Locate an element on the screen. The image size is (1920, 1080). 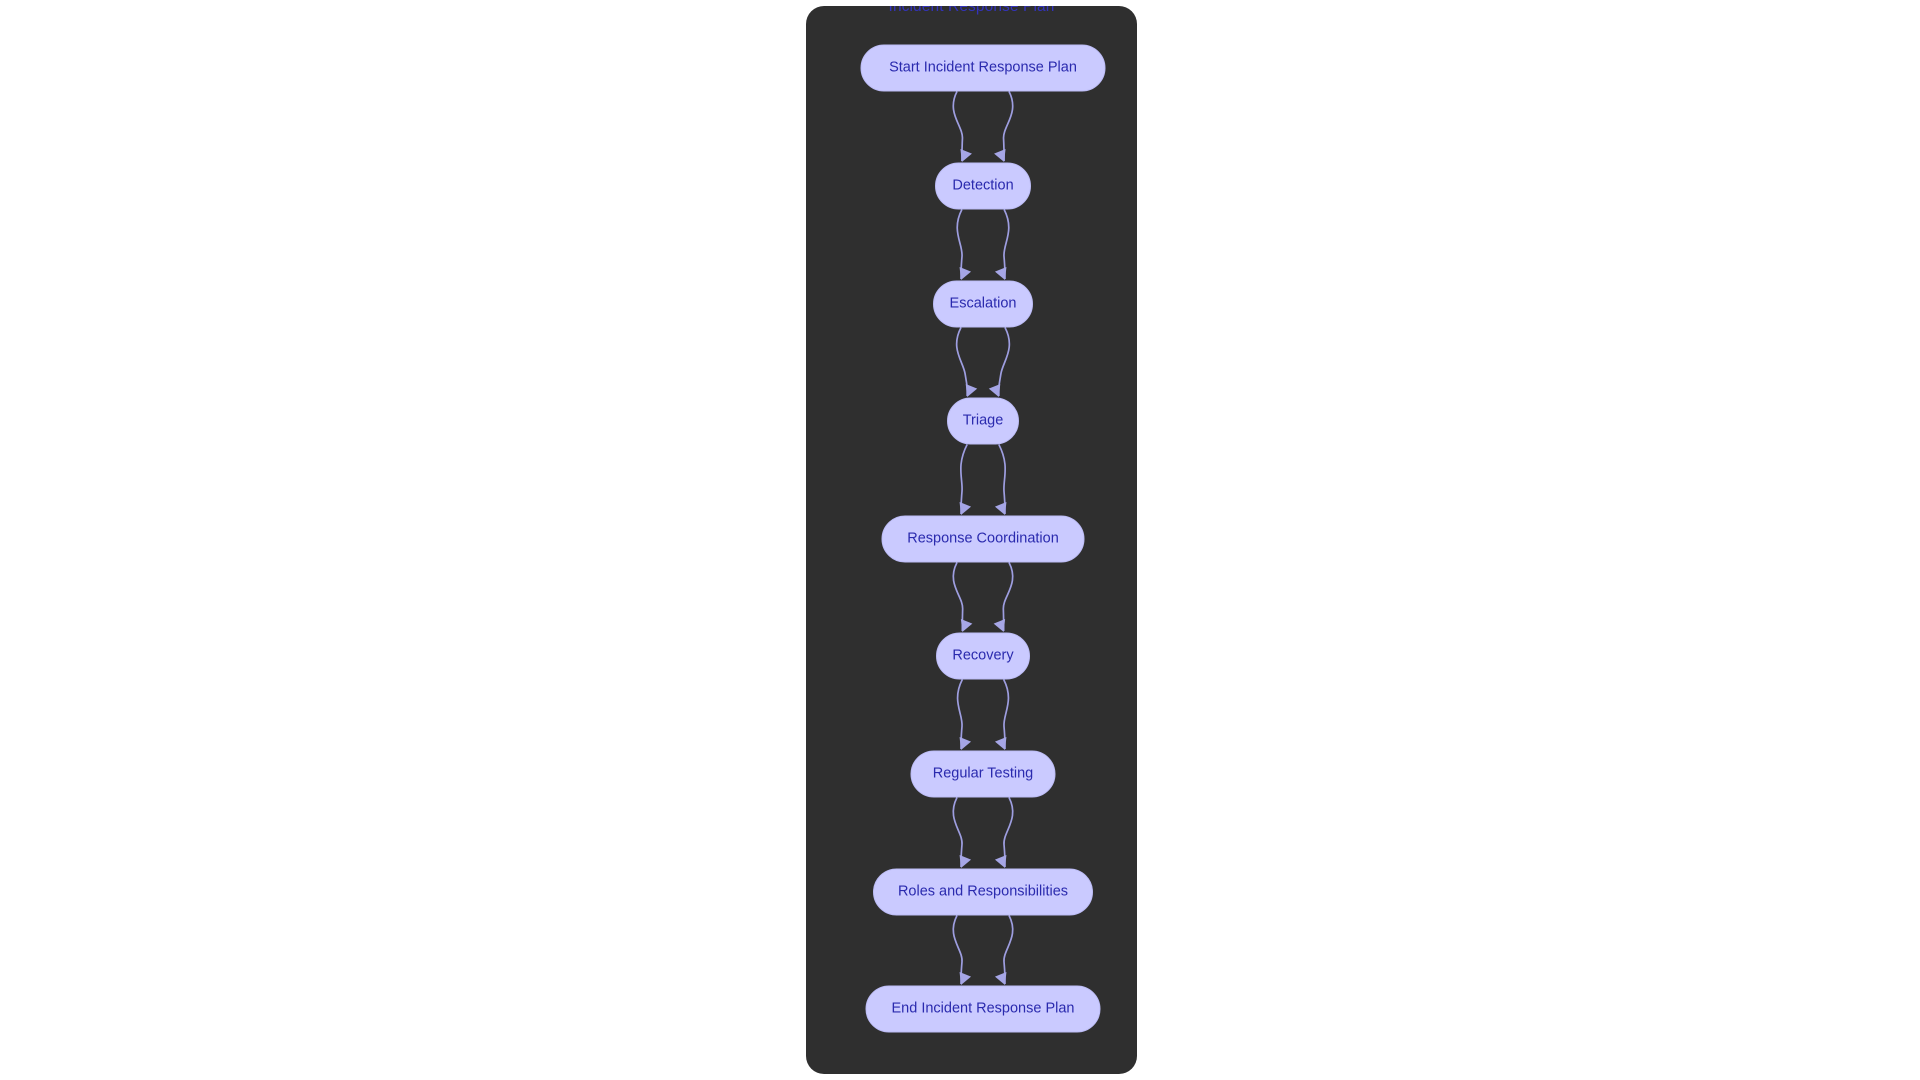
node-label: Detection is located at coordinates (983, 185).